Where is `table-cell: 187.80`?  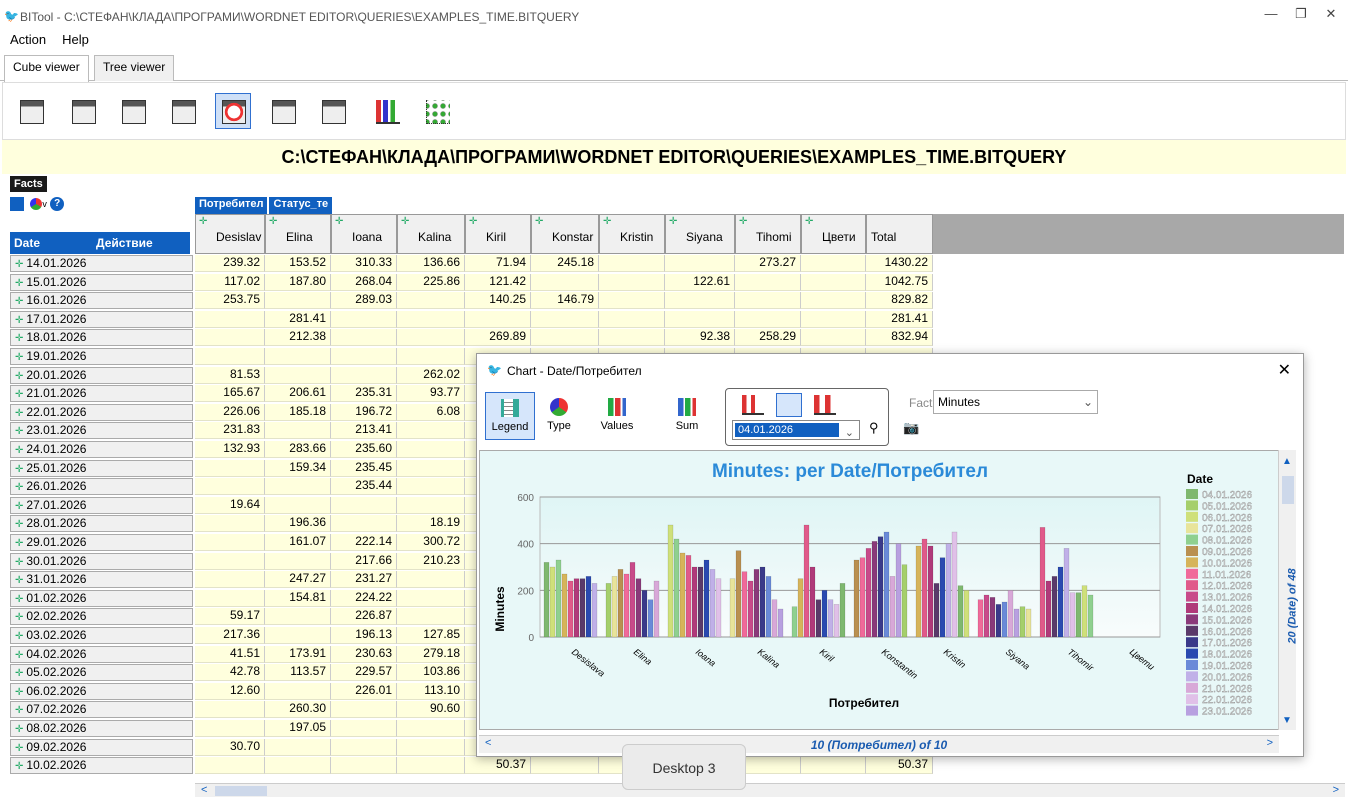 table-cell: 187.80 is located at coordinates (298, 282).